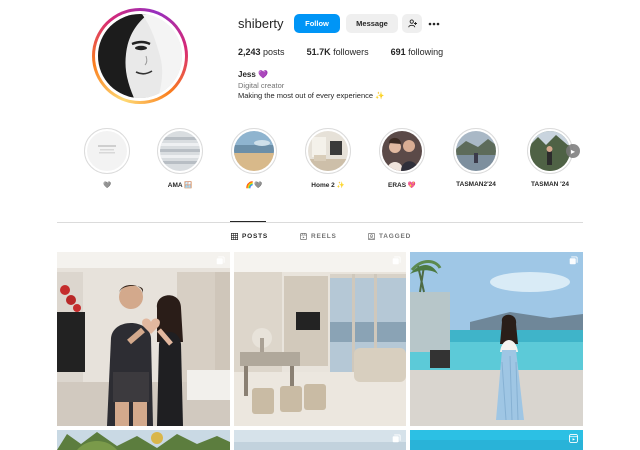 The height and width of the screenshot is (450, 640). What do you see at coordinates (395, 236) in the screenshot?
I see `tab-tagged-label: TAGGED` at bounding box center [395, 236].